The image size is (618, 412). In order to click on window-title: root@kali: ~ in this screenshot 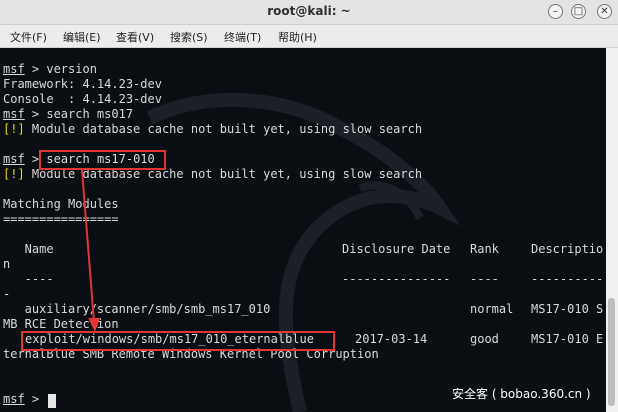, I will do `click(309, 11)`.